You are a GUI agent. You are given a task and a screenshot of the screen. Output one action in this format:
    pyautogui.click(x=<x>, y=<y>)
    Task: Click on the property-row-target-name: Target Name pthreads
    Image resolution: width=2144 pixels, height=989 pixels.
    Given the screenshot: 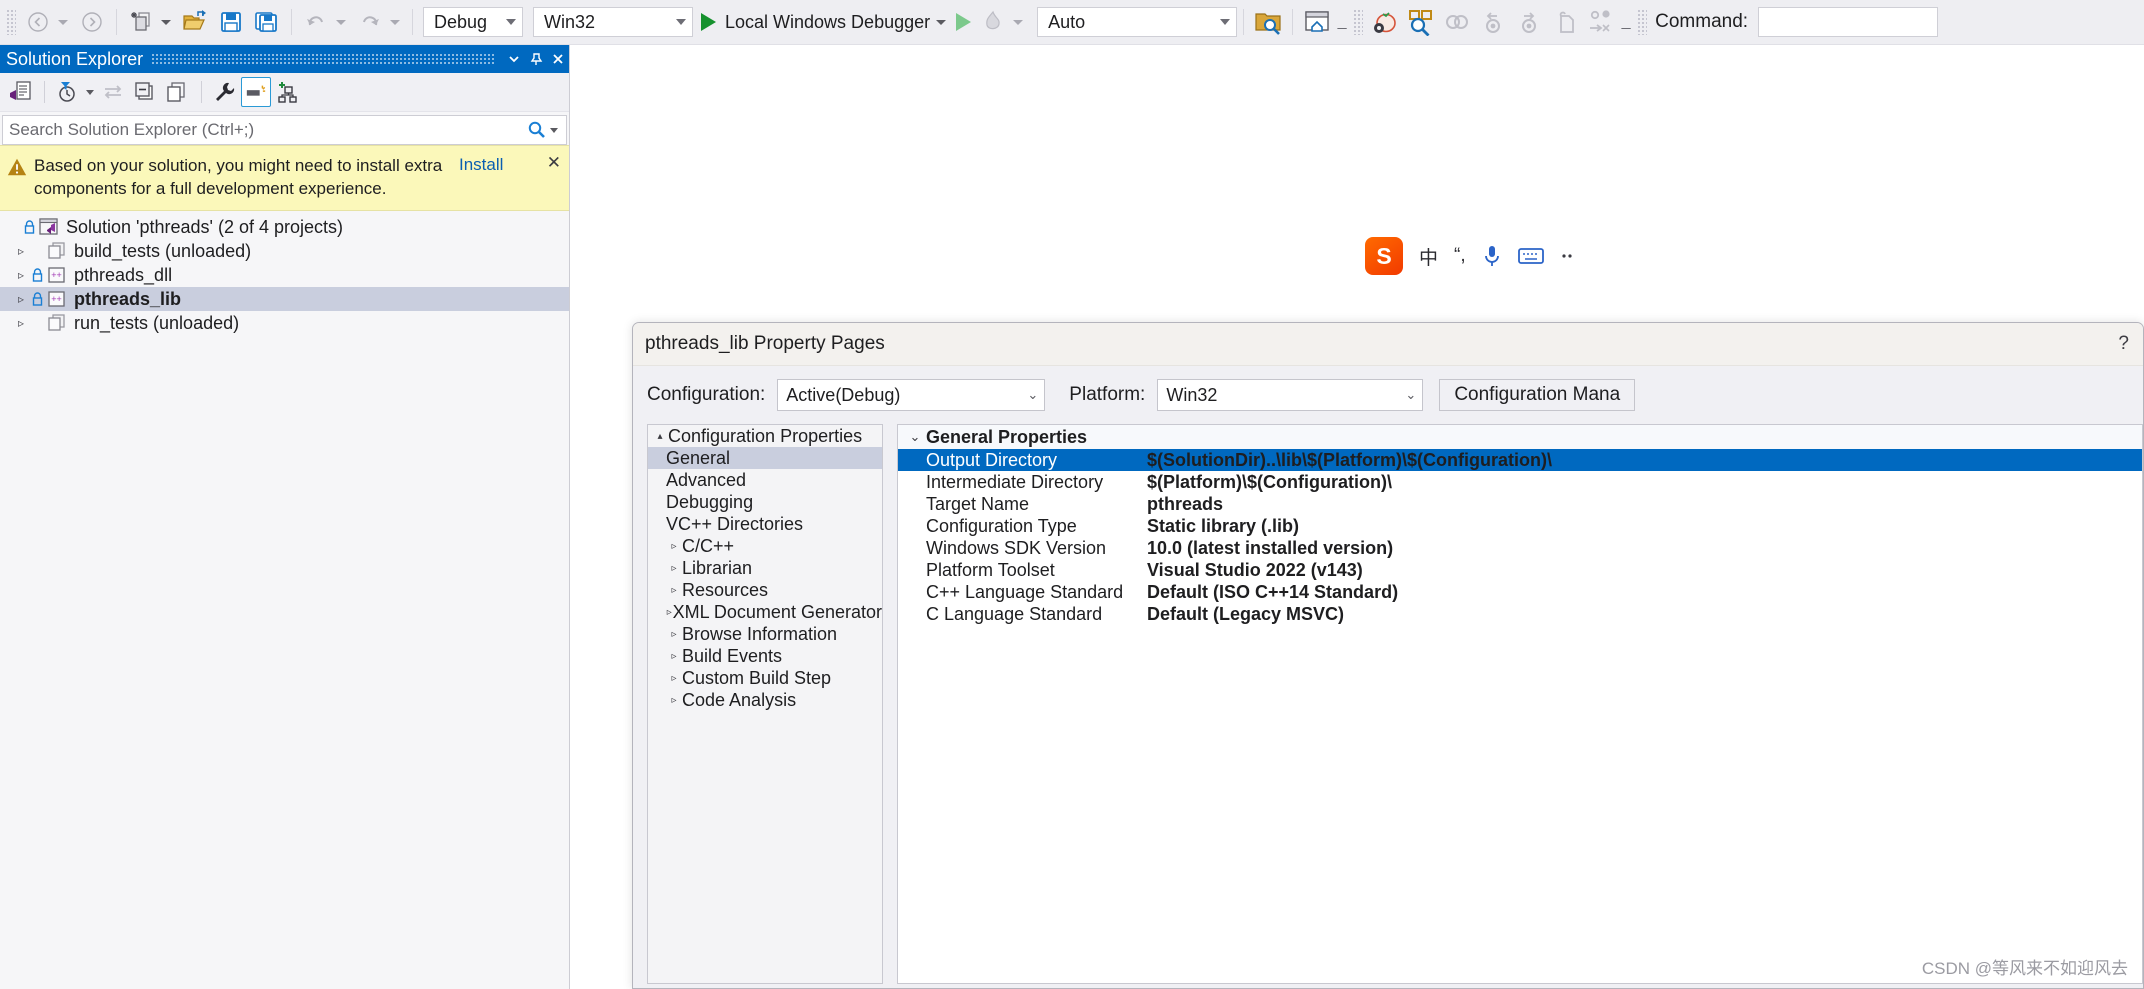 What is the action you would take?
    pyautogui.click(x=1520, y=504)
    